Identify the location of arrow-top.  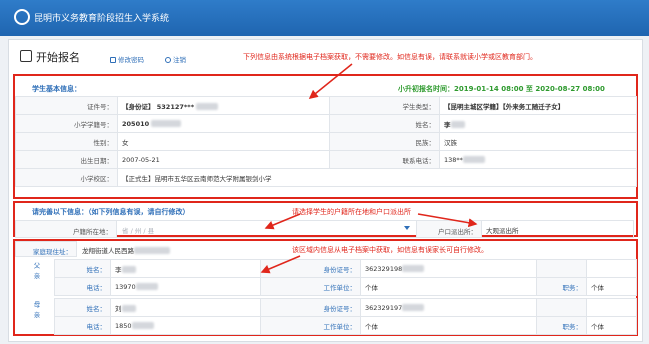
(330, 81).